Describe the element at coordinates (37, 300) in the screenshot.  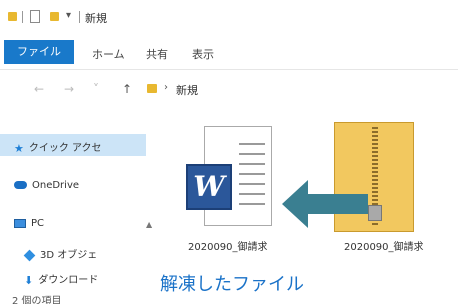
I see `status-bar-item-count: 2 個の項目` at that location.